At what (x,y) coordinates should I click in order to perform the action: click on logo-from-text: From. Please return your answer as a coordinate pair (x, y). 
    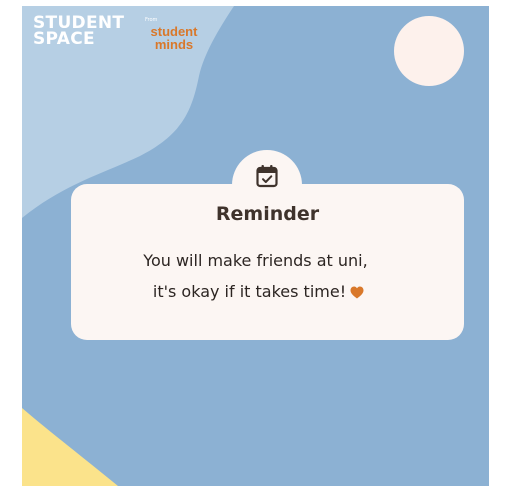
    Looking at the image, I should click on (151, 20).